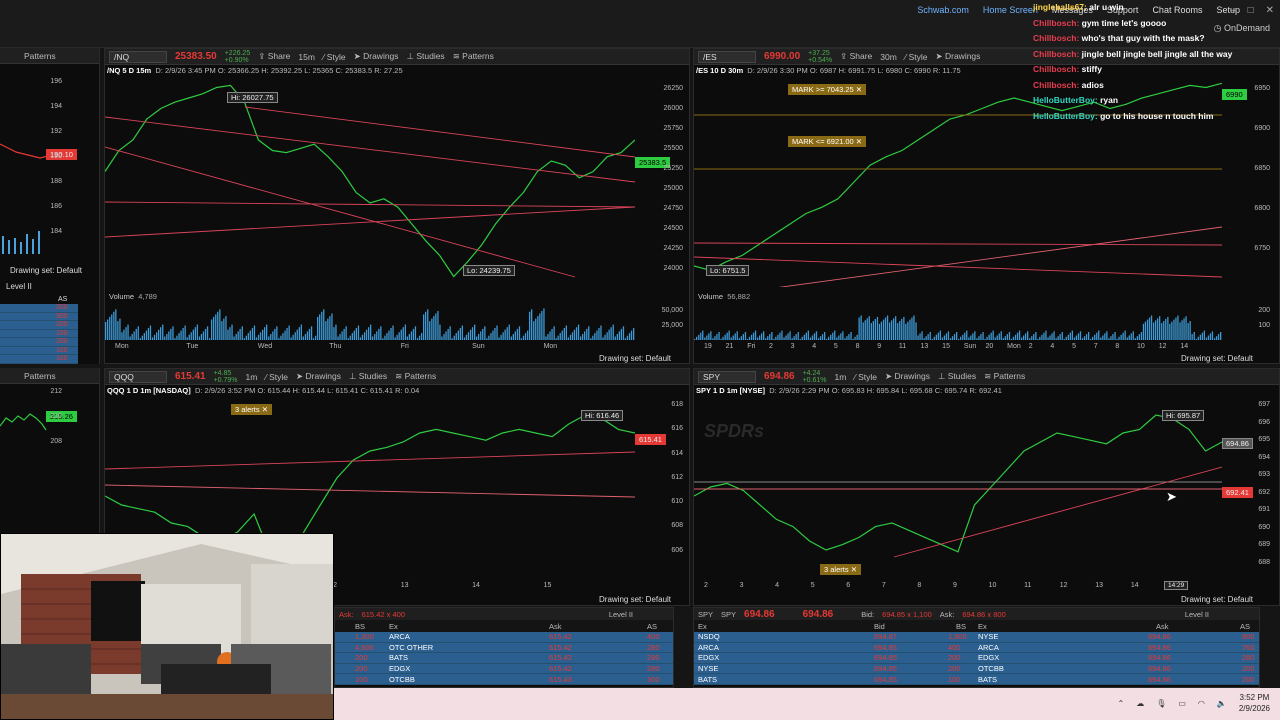 This screenshot has width=1280, height=720. I want to click on schwab-link: Schwab.com, so click(943, 10).